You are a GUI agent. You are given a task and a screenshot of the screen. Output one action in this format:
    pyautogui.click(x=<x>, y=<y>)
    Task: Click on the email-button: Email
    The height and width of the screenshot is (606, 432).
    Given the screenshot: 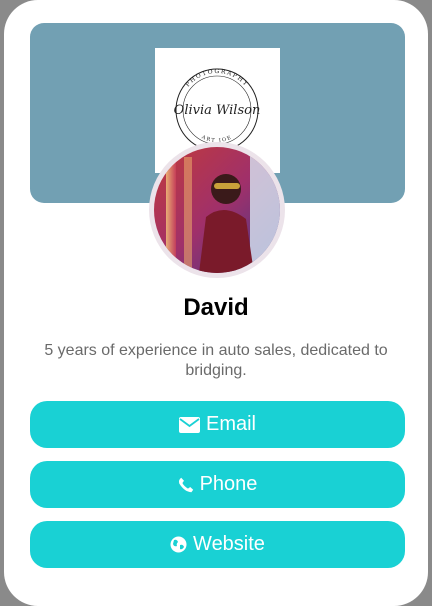 What is the action you would take?
    pyautogui.click(x=217, y=424)
    